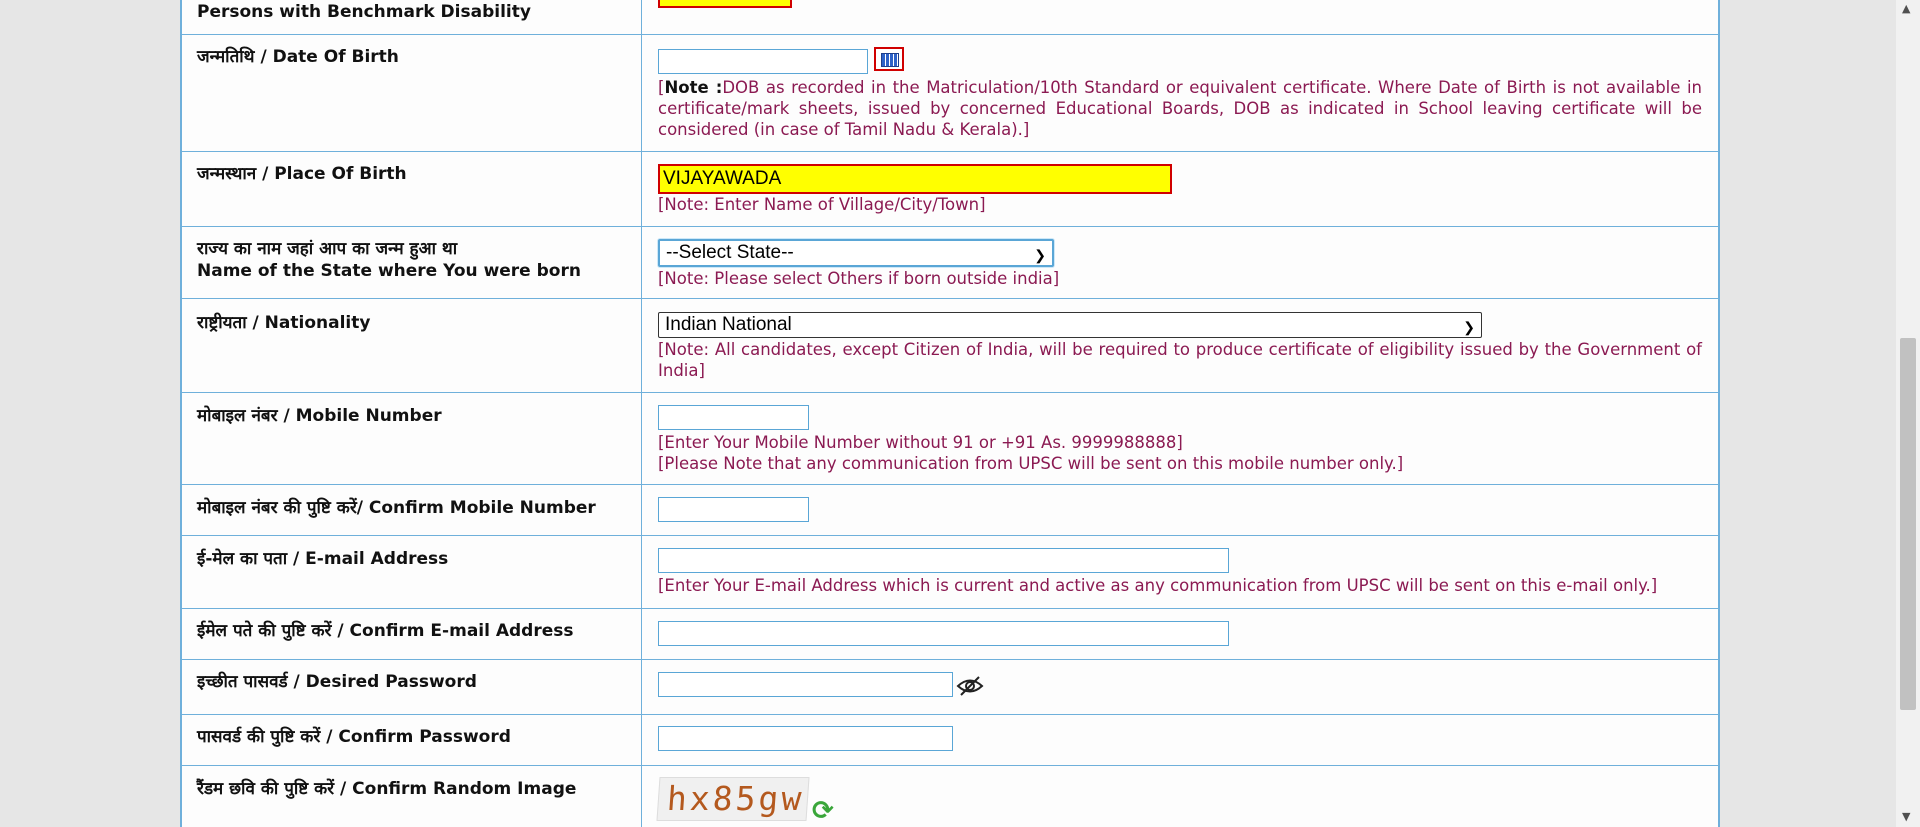  Describe the element at coordinates (730, 252) in the screenshot. I see `state-selected-value: --Select State--` at that location.